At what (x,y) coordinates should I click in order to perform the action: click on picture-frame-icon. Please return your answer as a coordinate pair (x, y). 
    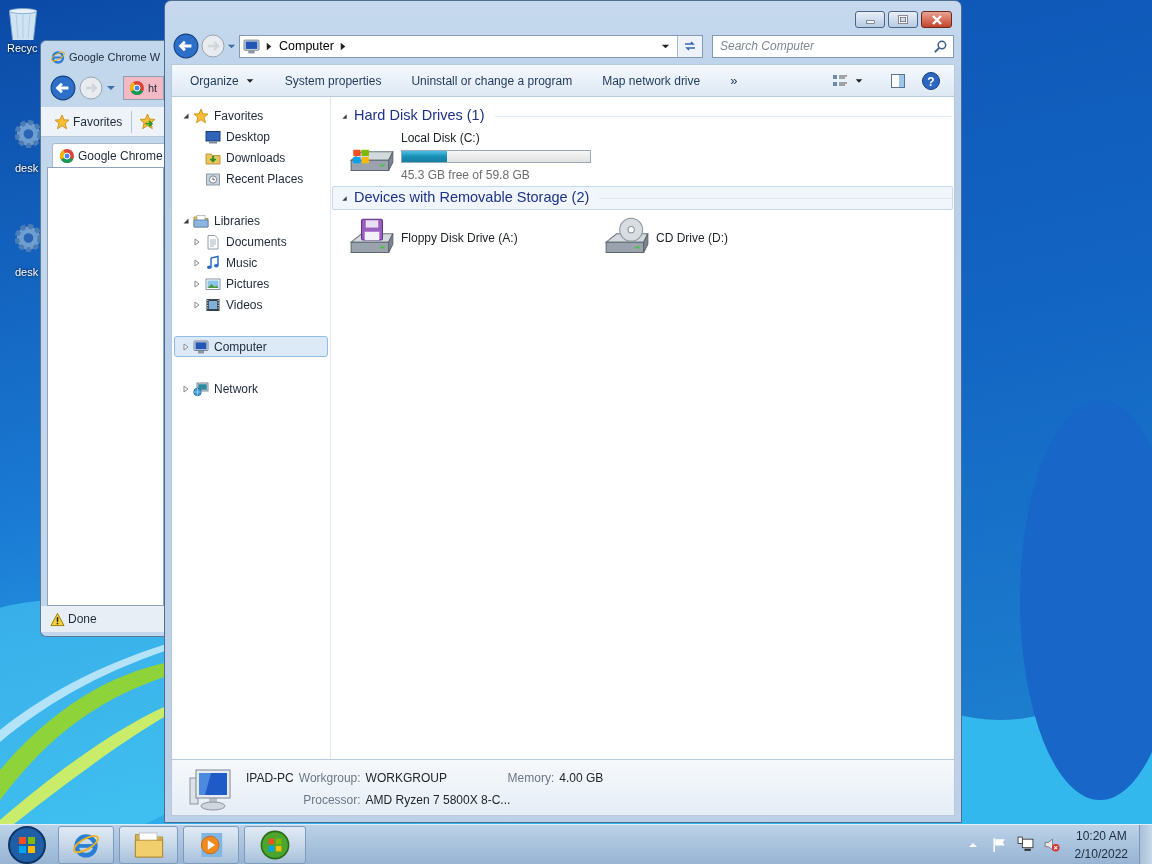
    Looking at the image, I should click on (213, 283).